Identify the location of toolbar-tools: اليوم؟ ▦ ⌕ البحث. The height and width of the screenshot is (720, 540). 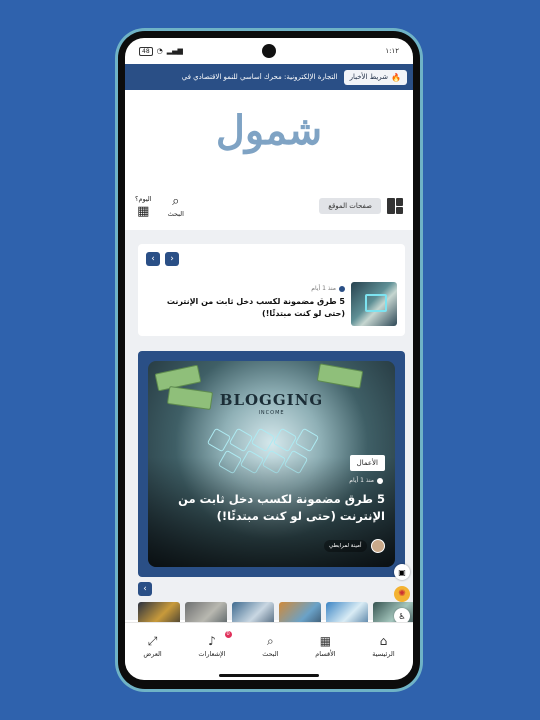
(159, 206).